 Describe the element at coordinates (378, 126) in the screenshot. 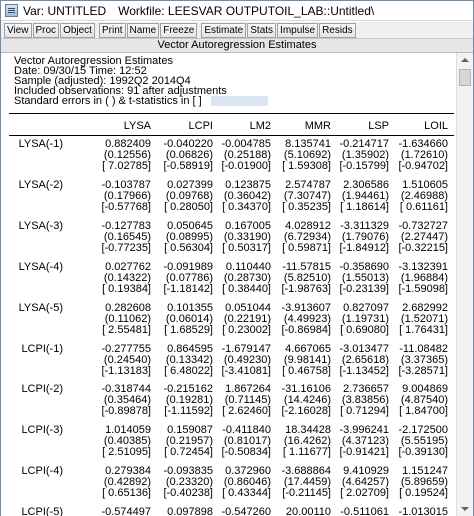

I see `column-header: LSP` at that location.